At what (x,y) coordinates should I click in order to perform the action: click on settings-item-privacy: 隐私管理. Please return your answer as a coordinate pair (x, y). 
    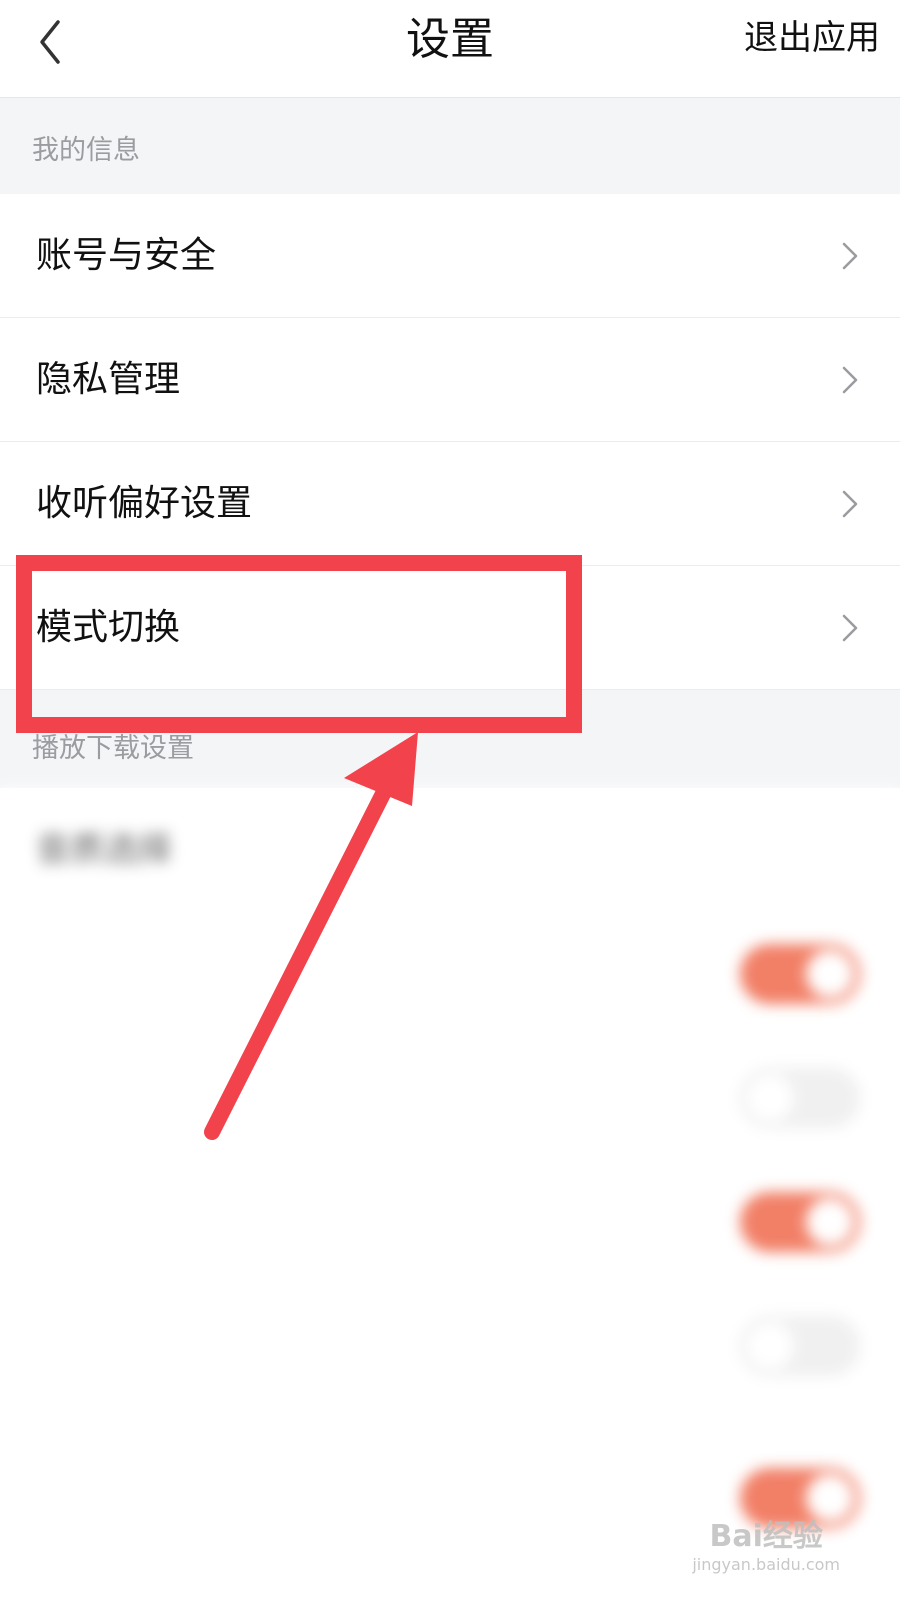
    Looking at the image, I should click on (450, 380).